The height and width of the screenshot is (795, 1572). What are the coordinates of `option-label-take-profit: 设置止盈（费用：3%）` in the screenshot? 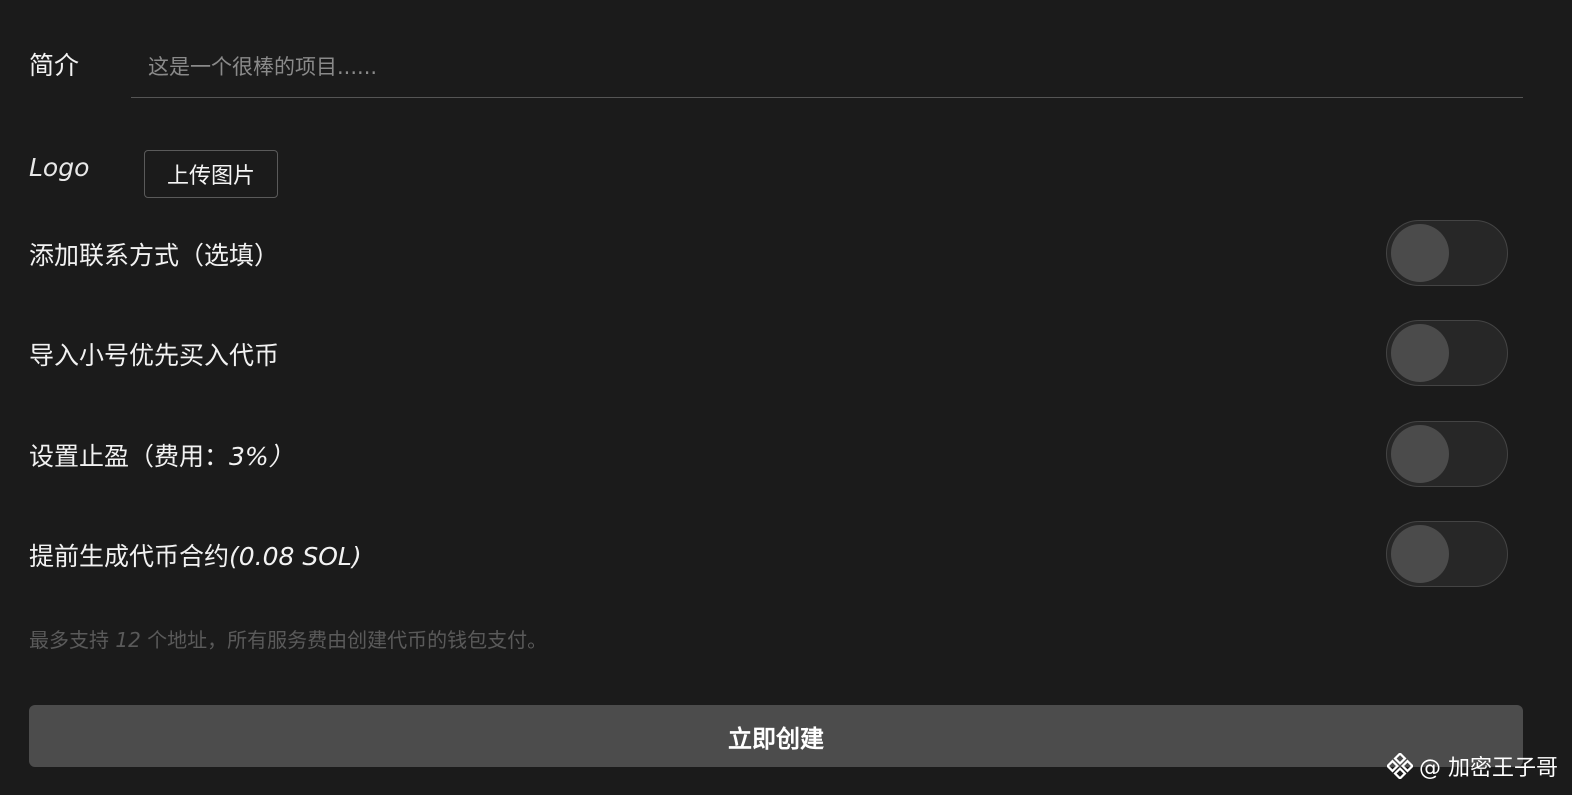 It's located at (161, 456).